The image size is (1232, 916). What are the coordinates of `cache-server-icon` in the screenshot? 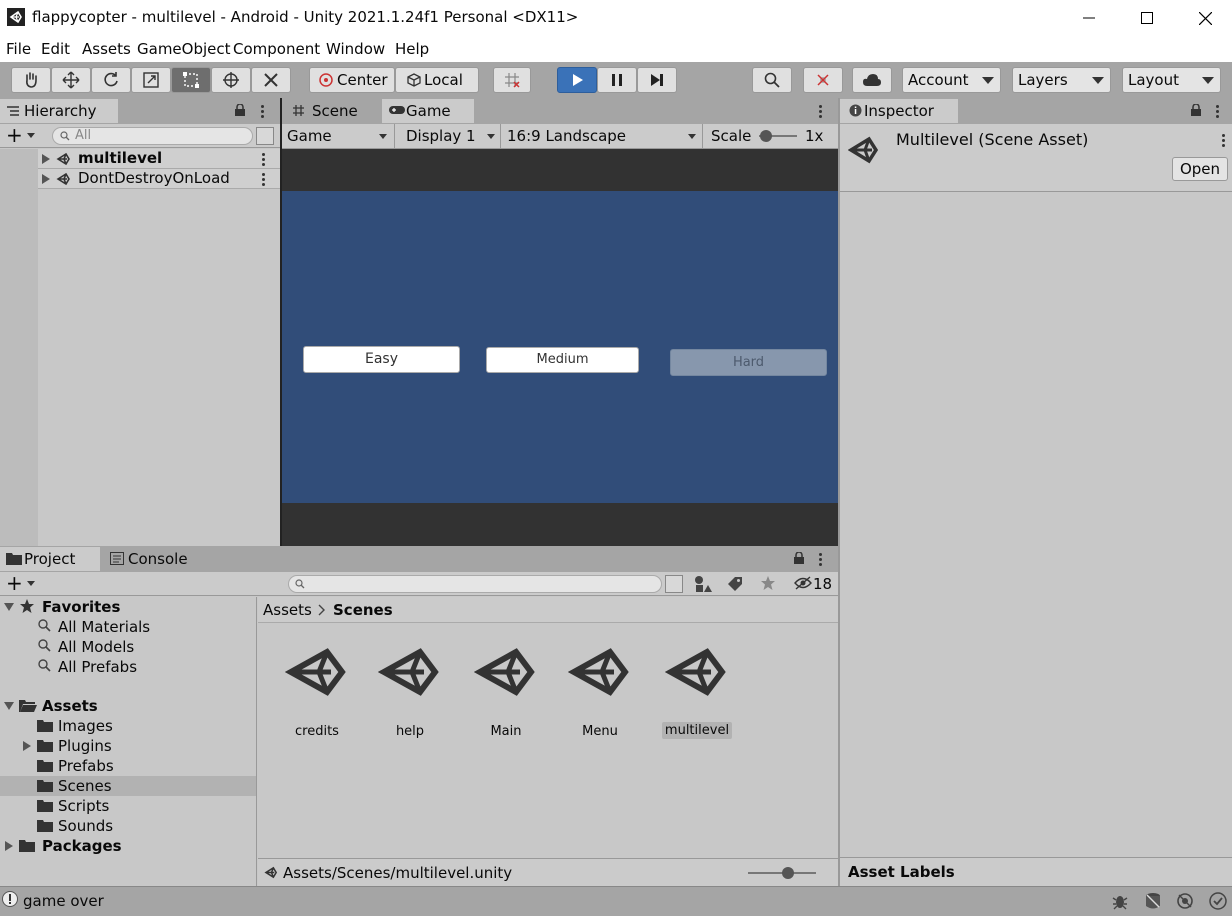 It's located at (1153, 901).